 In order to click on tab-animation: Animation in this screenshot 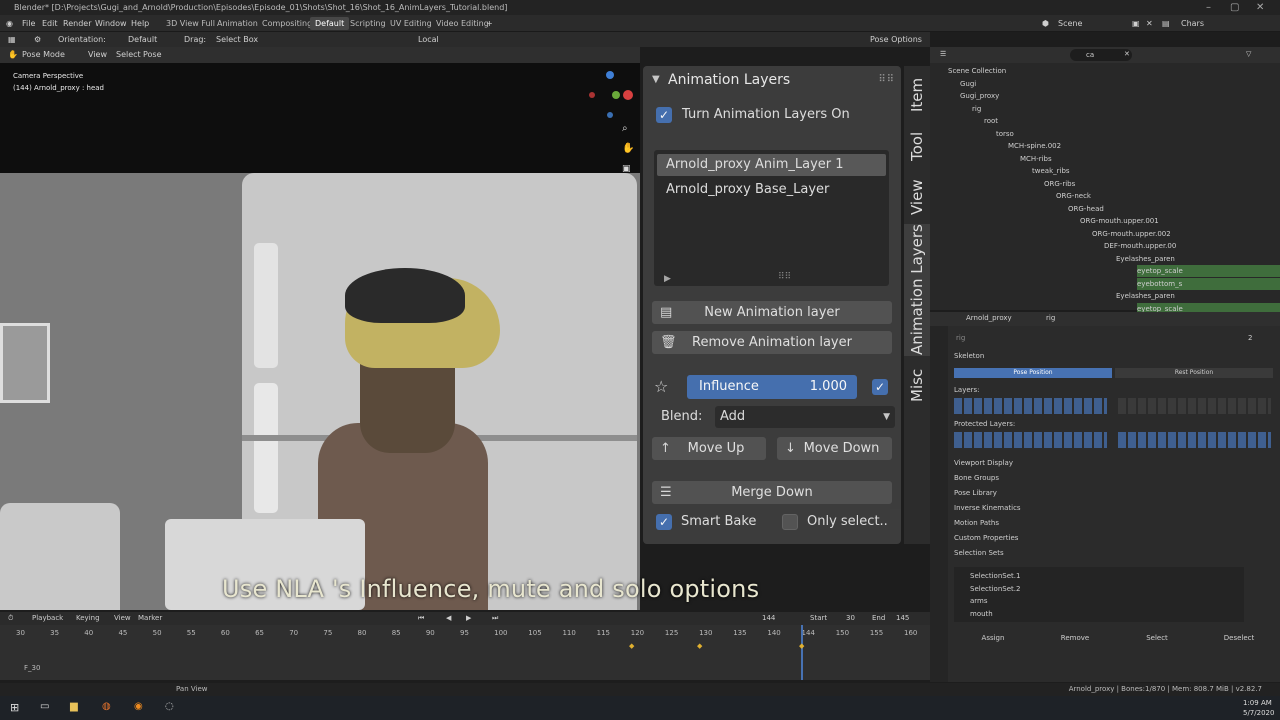, I will do `click(237, 23)`.